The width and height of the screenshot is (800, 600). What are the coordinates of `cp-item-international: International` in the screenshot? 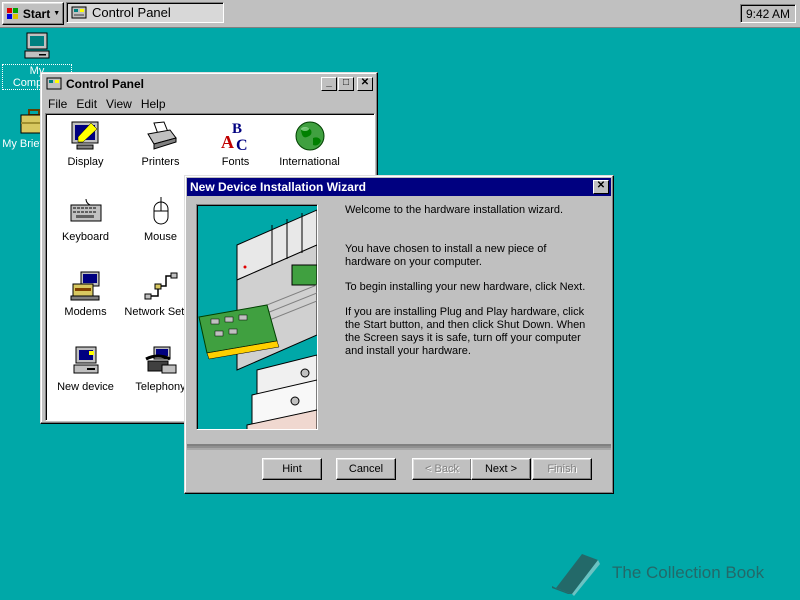 It's located at (309, 144).